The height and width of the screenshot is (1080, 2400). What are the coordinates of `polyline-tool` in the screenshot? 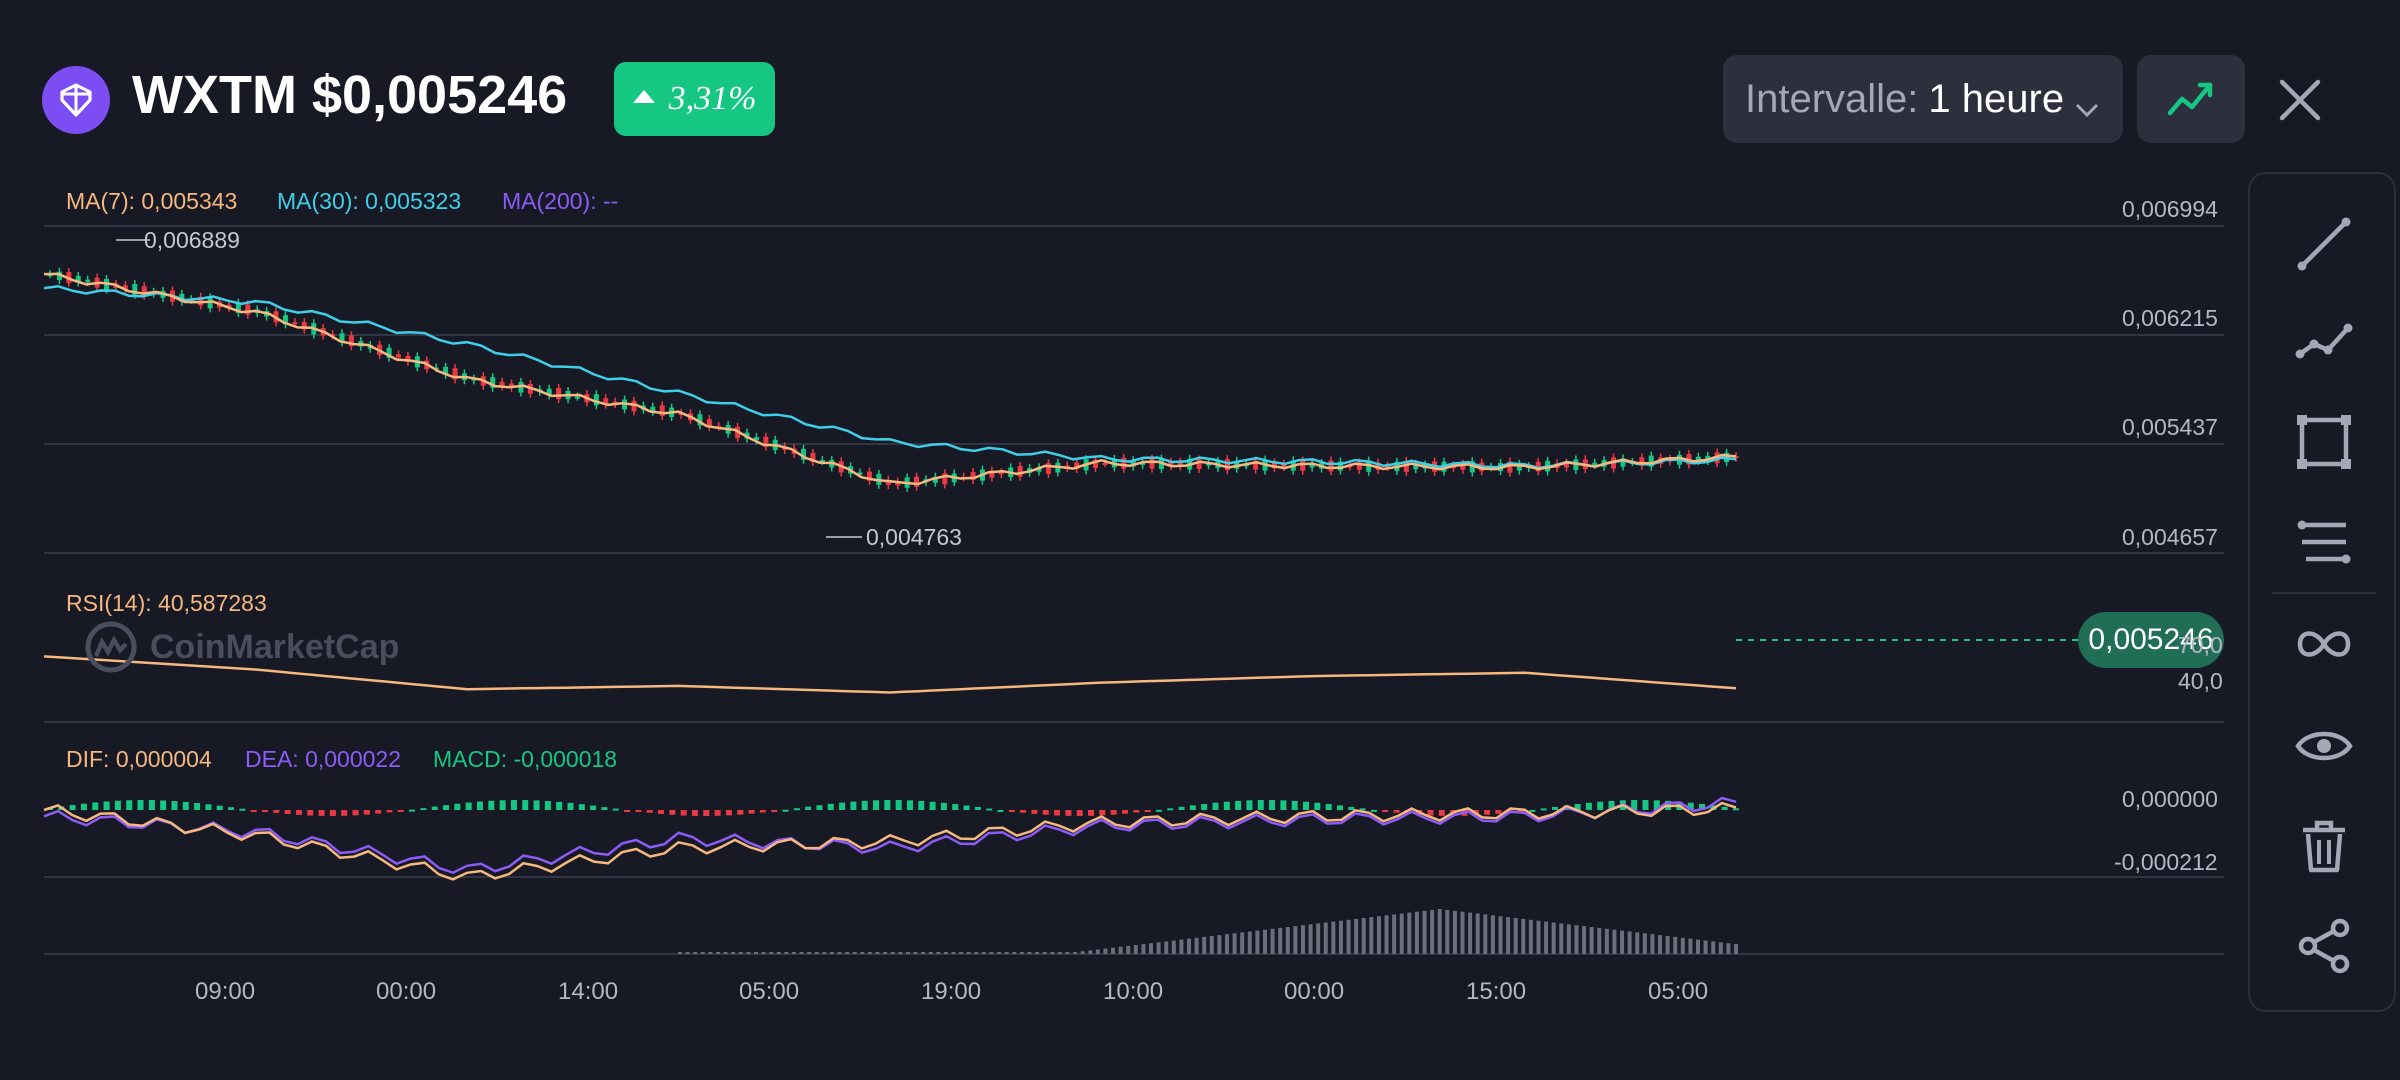 It's located at (2324, 342).